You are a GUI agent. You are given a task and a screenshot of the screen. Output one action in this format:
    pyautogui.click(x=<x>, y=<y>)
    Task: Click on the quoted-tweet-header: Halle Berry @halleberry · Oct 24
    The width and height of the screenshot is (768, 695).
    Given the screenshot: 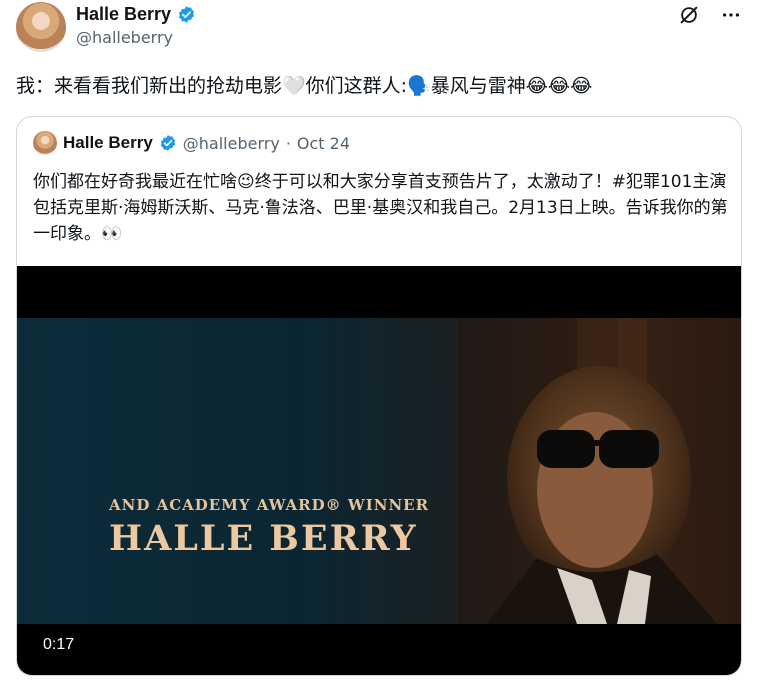 What is the action you would take?
    pyautogui.click(x=191, y=143)
    